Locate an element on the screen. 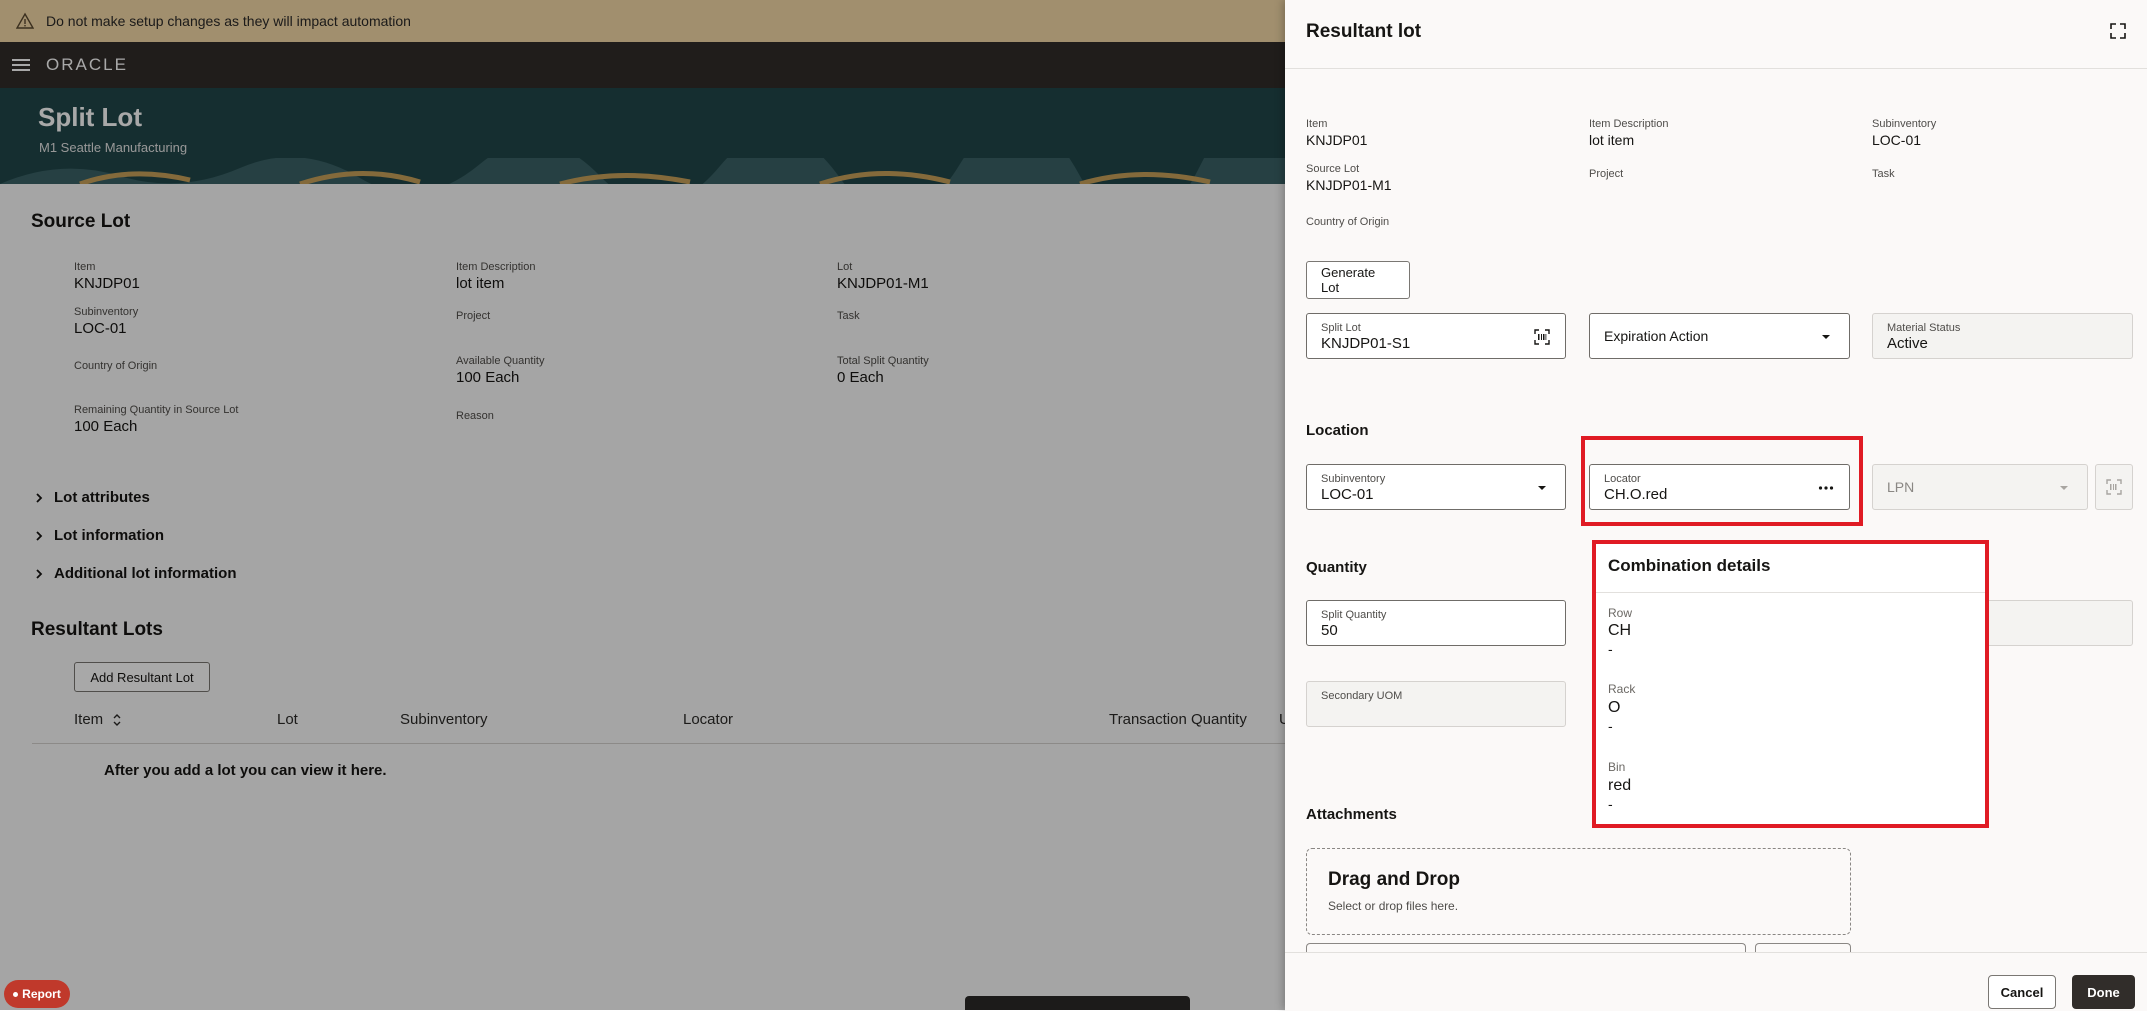  drawer-source-lot-field: Source Lot KNJDP01-M1 is located at coordinates (1349, 178).